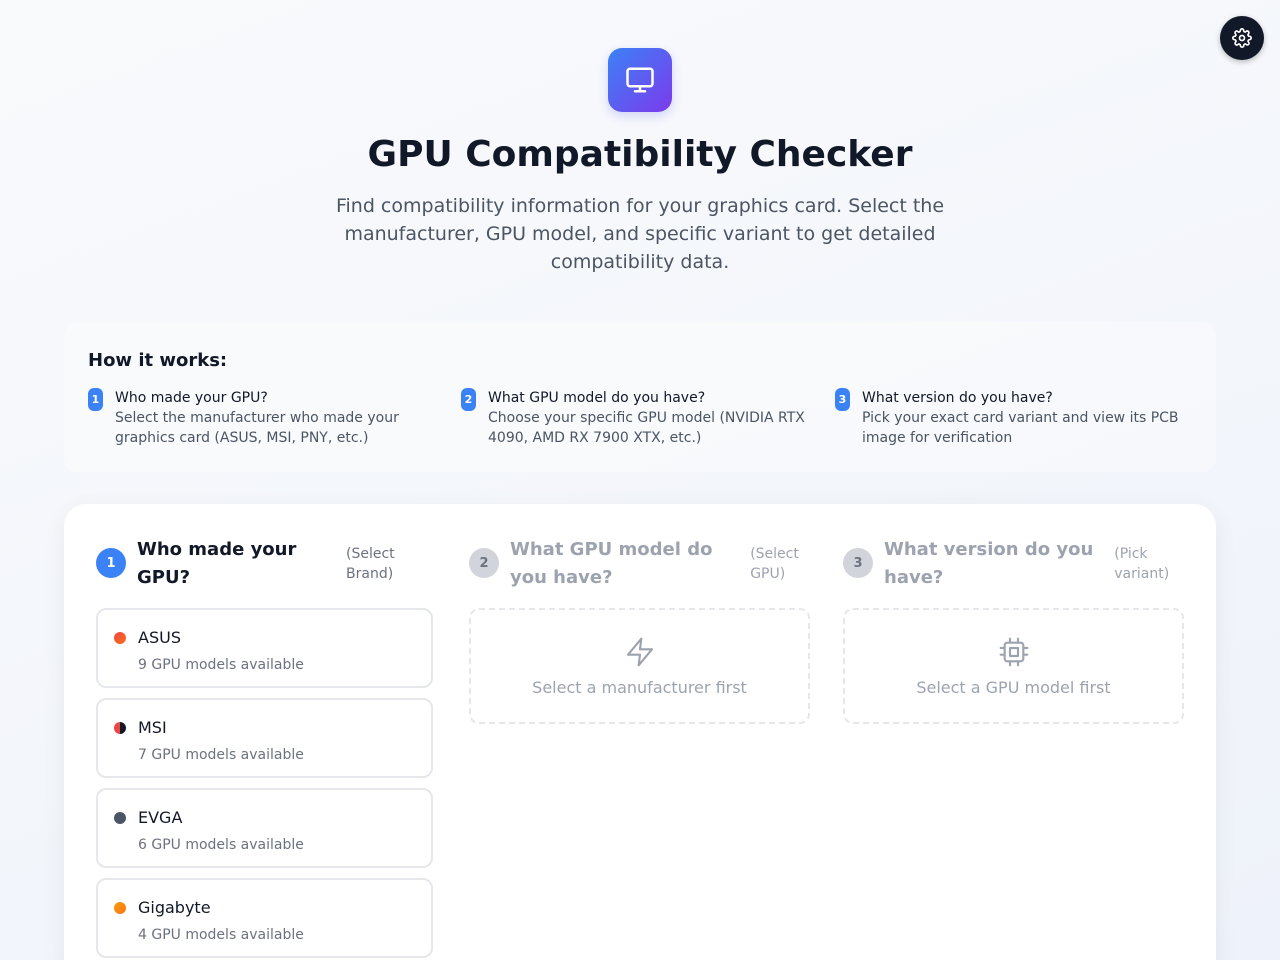 This screenshot has height=960, width=1280. I want to click on brand-name: ASUS, so click(159, 637).